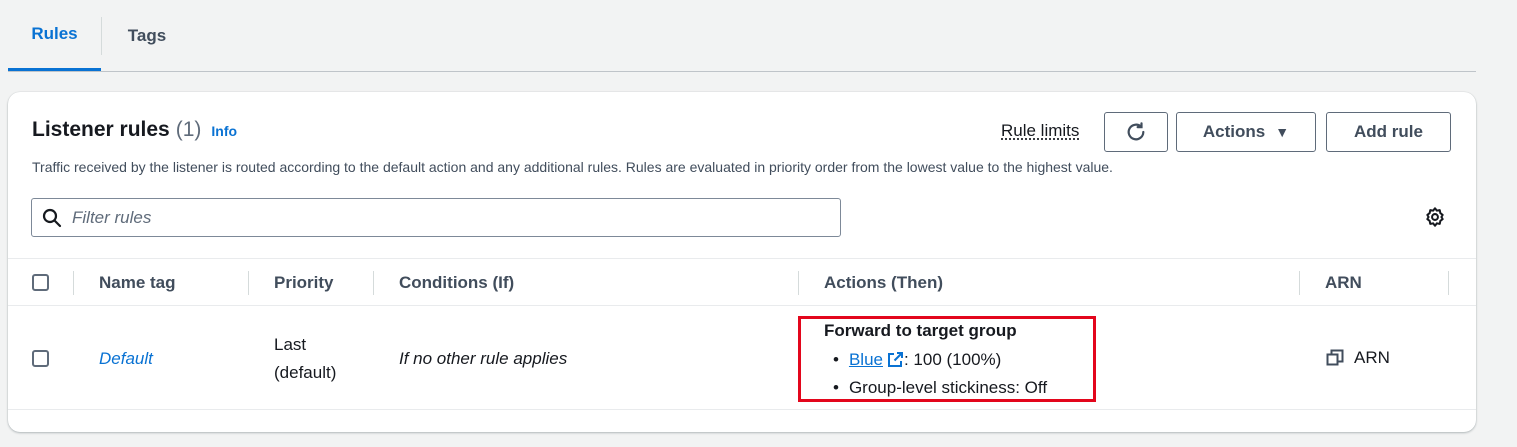 The image size is (1517, 447). Describe the element at coordinates (866, 360) in the screenshot. I see `target-group-link: Blue` at that location.